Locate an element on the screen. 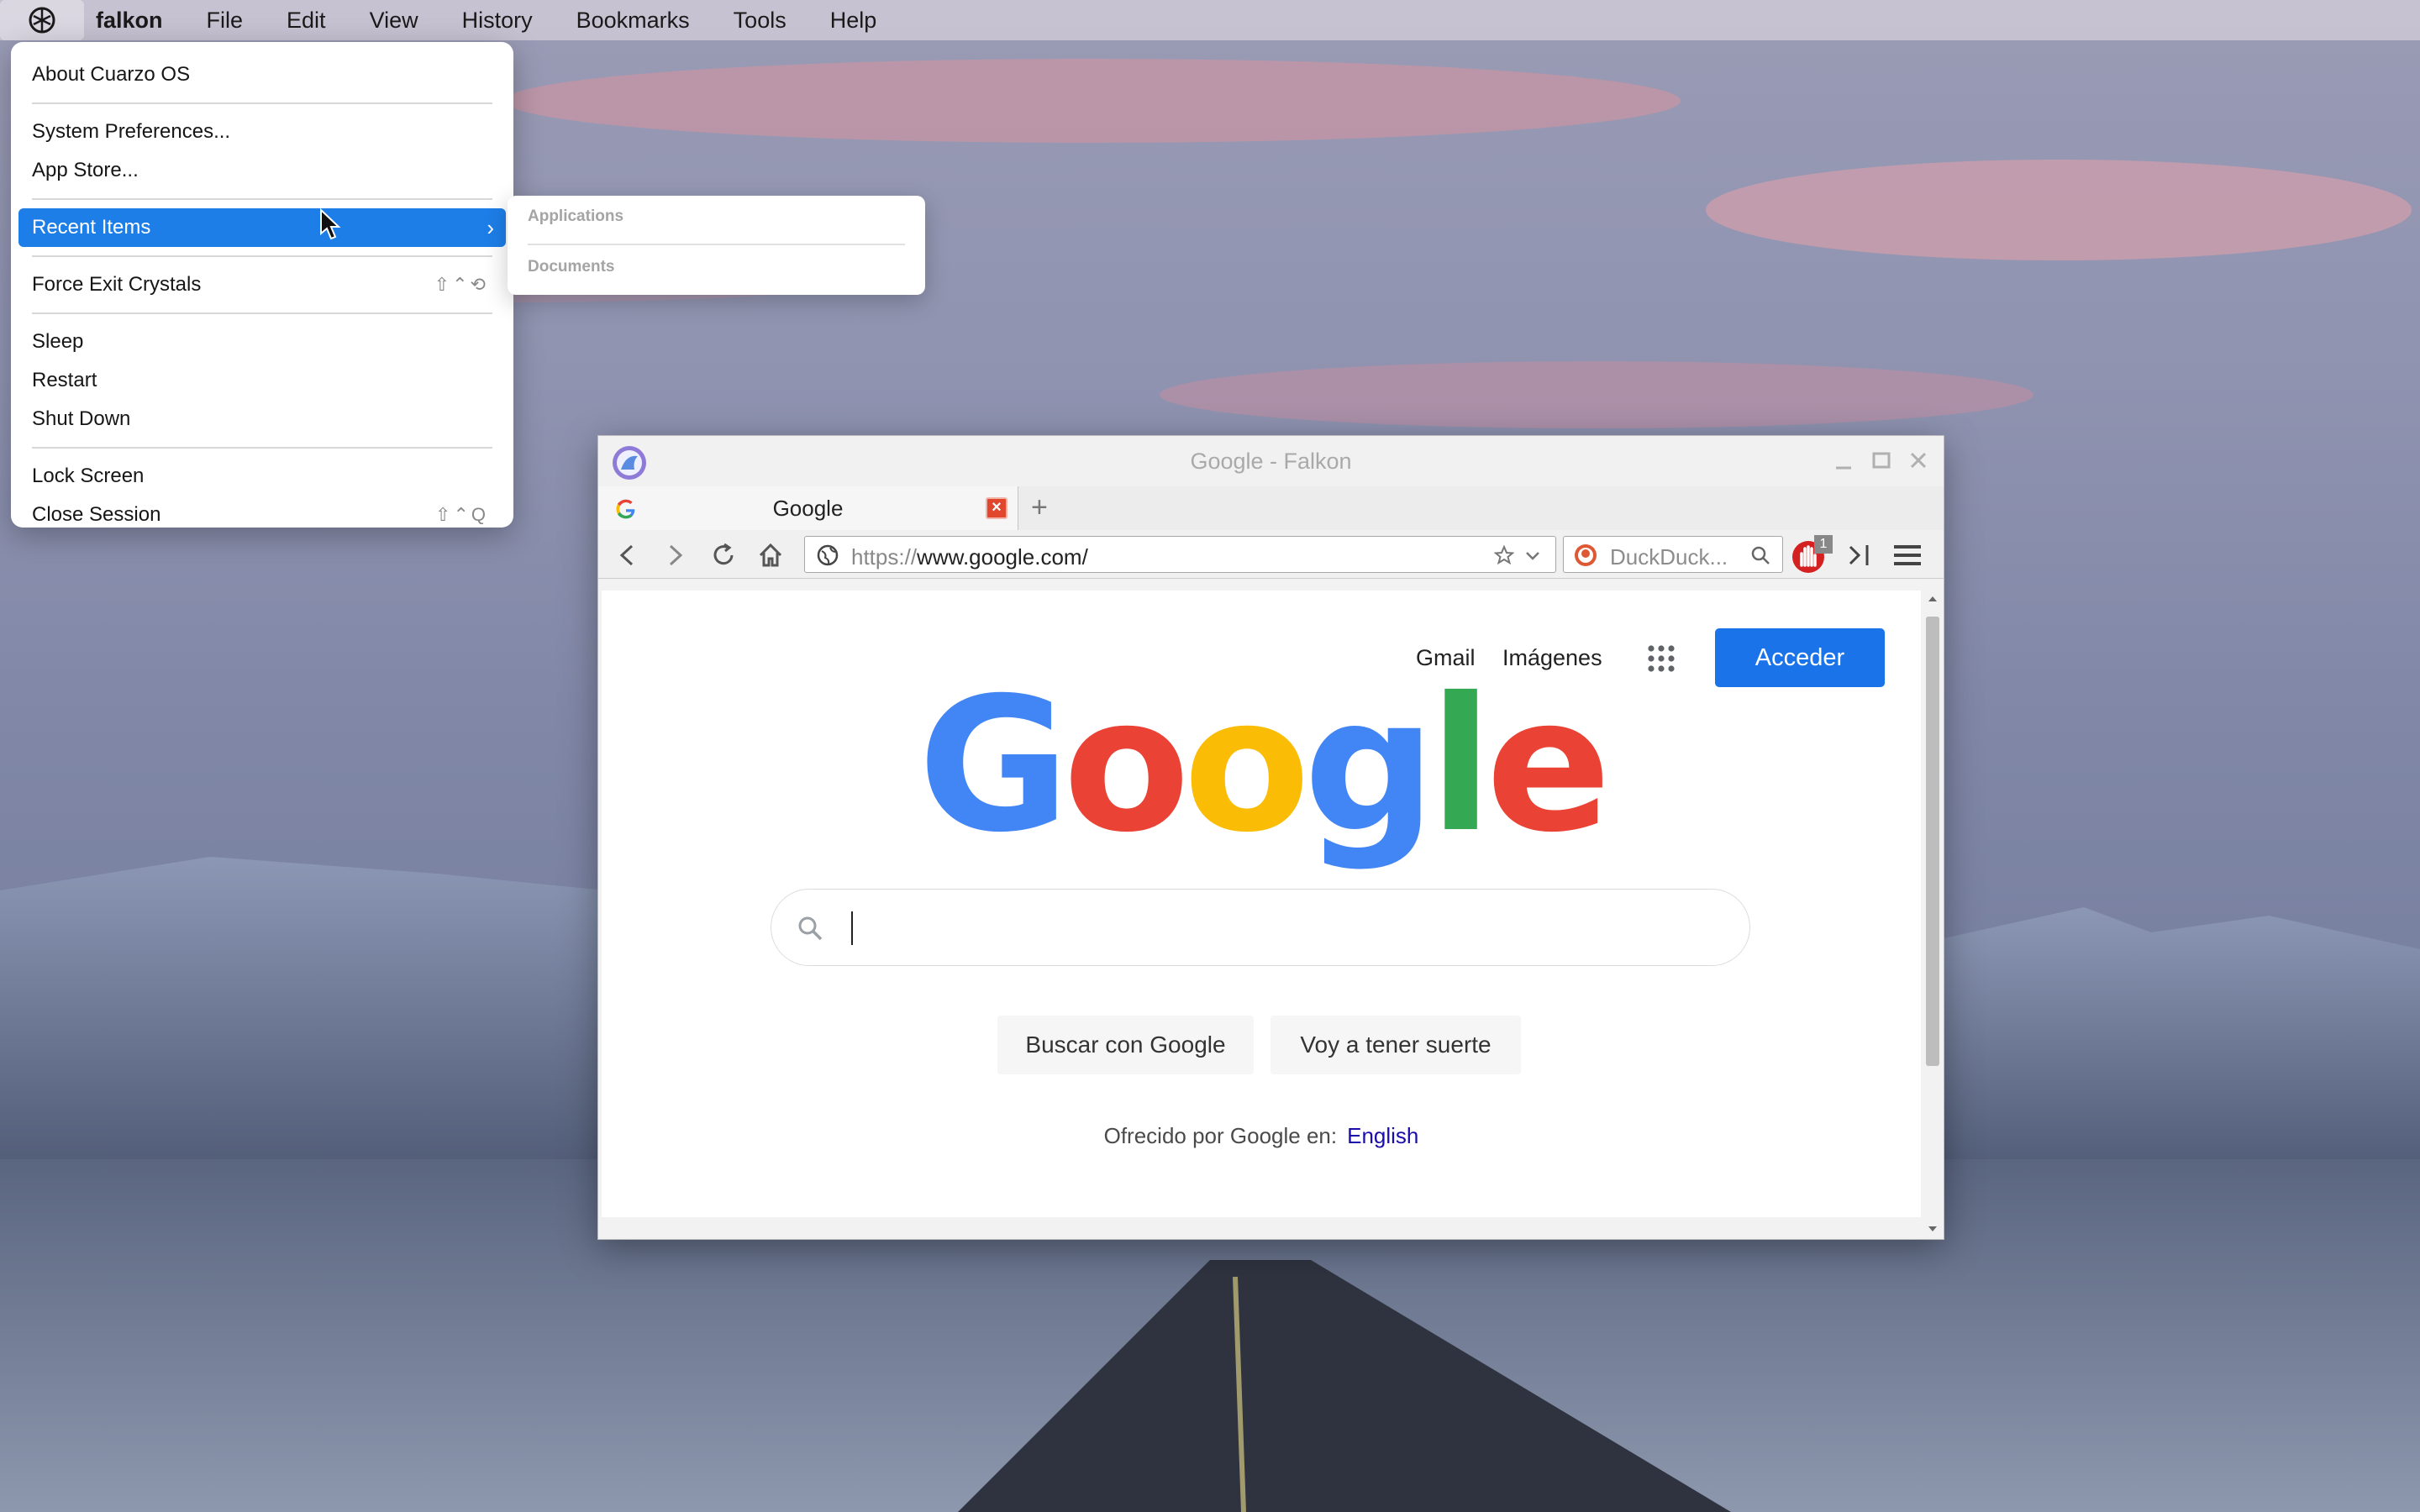  recent-items-label: Recent Items is located at coordinates (92, 227).